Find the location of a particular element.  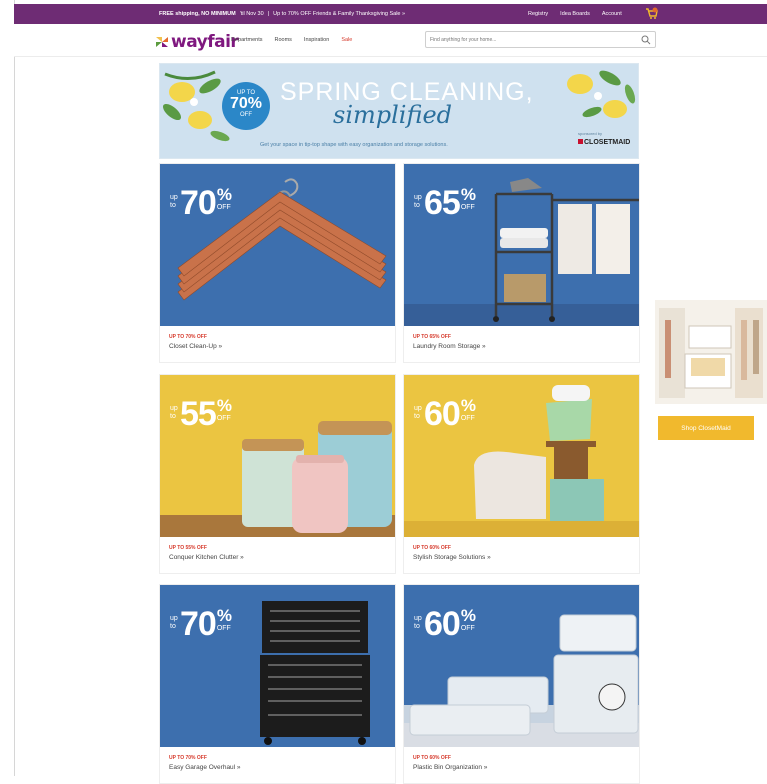

badge-percent: 70% is located at coordinates (246, 103).